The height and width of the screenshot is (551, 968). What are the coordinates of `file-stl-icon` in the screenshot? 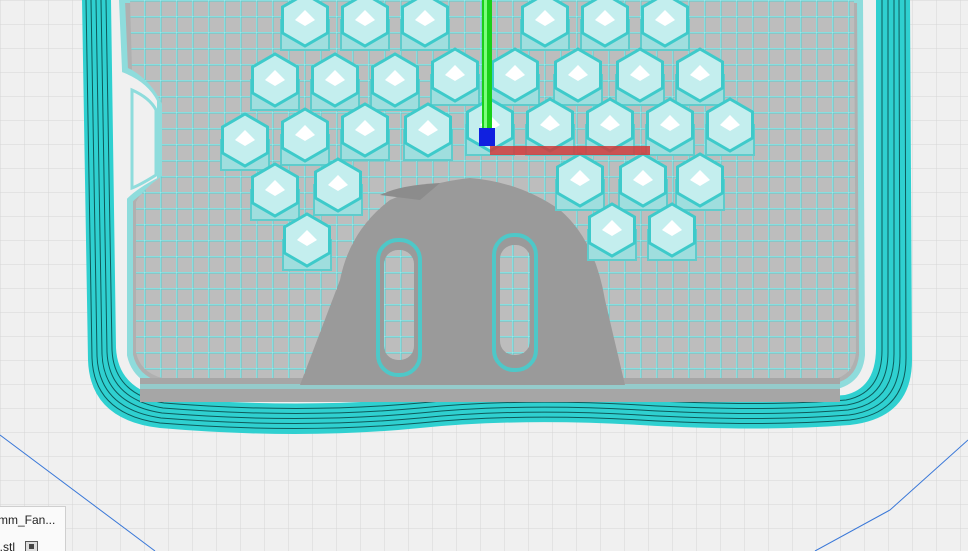 It's located at (31, 546).